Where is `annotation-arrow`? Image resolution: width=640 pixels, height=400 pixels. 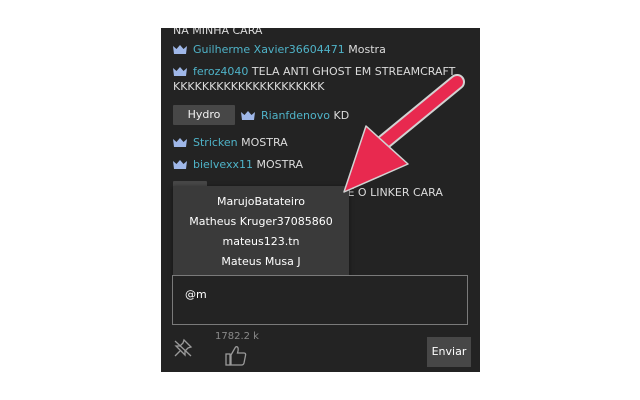
annotation-arrow is located at coordinates (404, 133).